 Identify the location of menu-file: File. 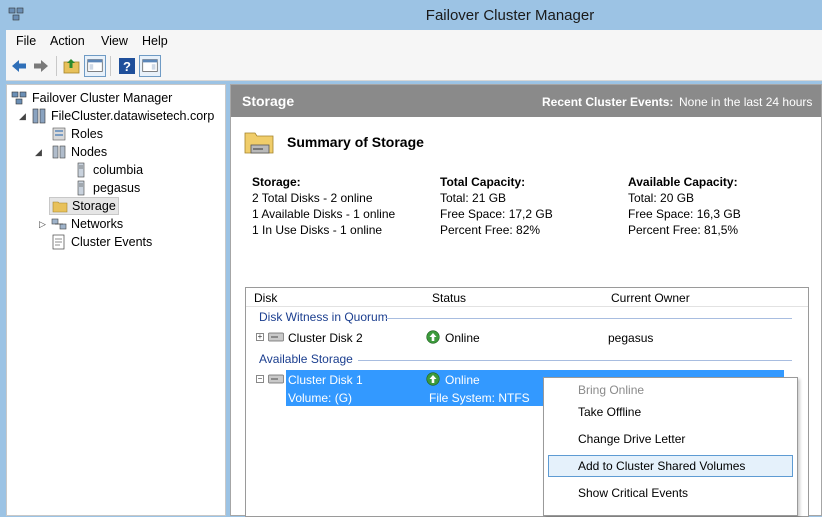
(26, 41).